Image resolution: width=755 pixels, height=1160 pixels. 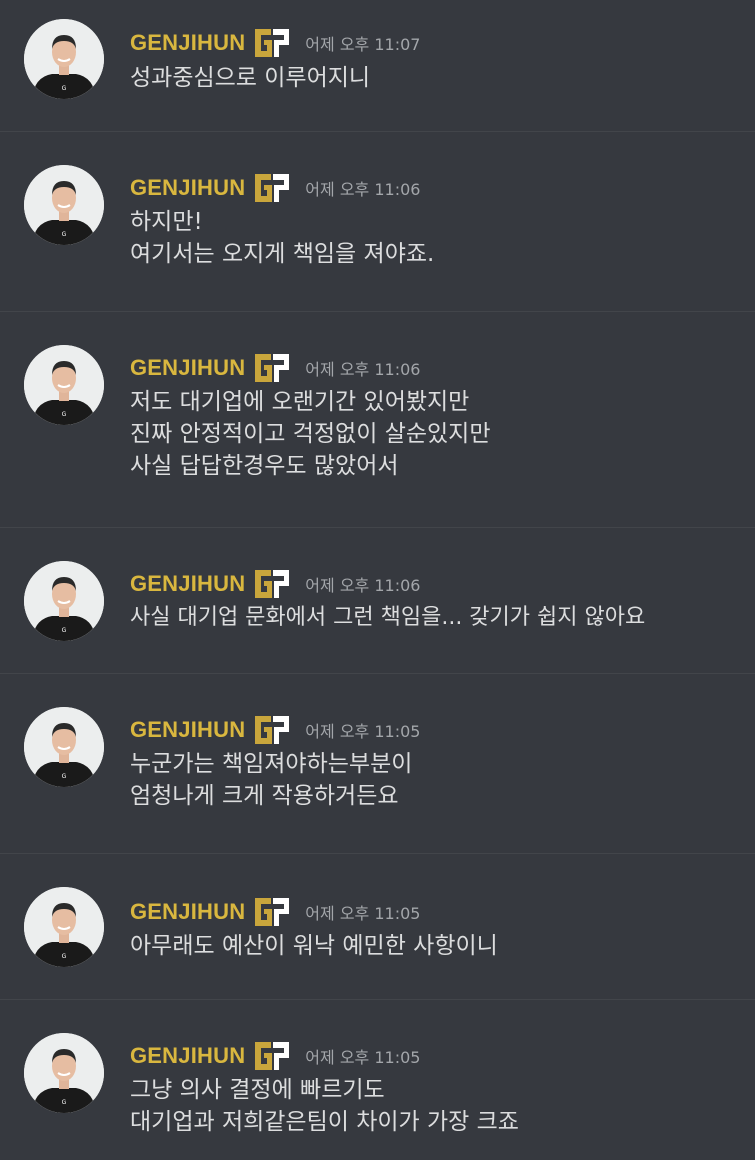 I want to click on timestamp: 어제 오후 11:07, so click(x=363, y=44).